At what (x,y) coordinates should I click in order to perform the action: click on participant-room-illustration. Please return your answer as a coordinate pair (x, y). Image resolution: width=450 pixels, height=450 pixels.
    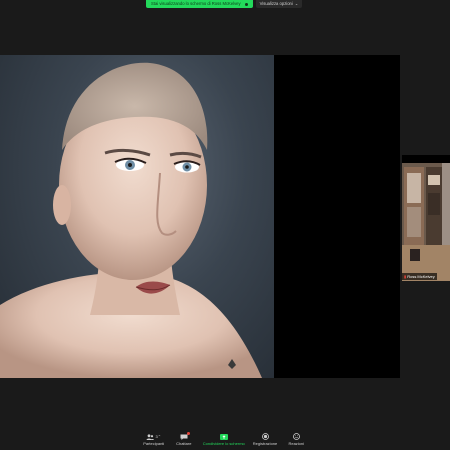
    Looking at the image, I should click on (426, 222).